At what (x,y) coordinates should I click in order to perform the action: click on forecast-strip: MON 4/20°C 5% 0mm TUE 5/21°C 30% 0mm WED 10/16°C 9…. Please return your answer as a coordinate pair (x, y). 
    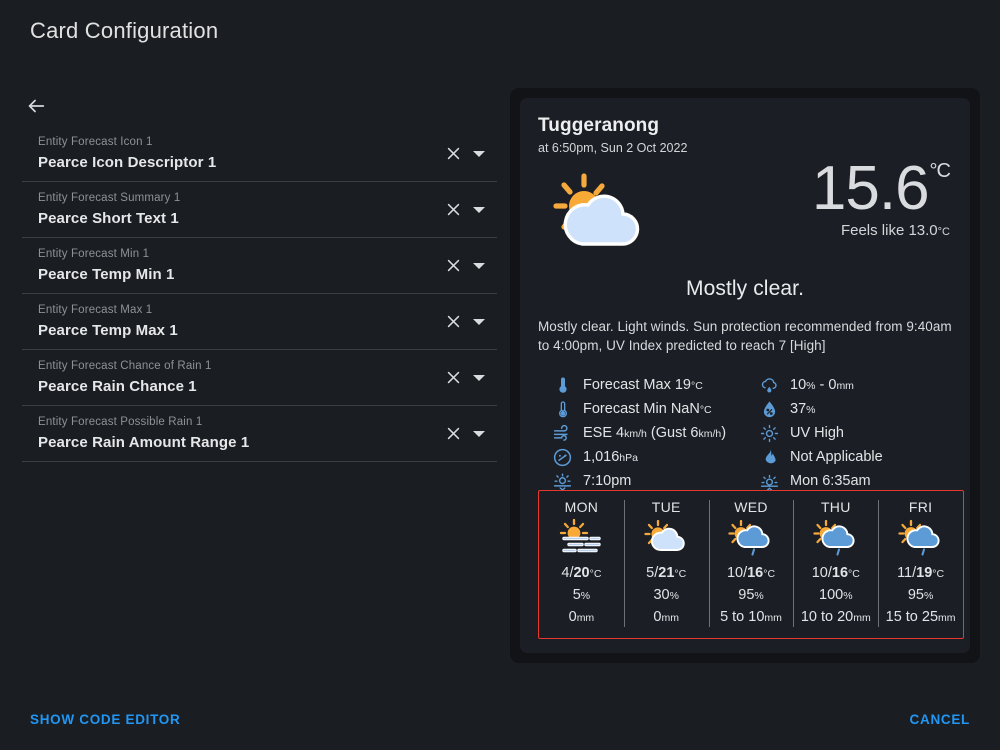
    Looking at the image, I should click on (751, 564).